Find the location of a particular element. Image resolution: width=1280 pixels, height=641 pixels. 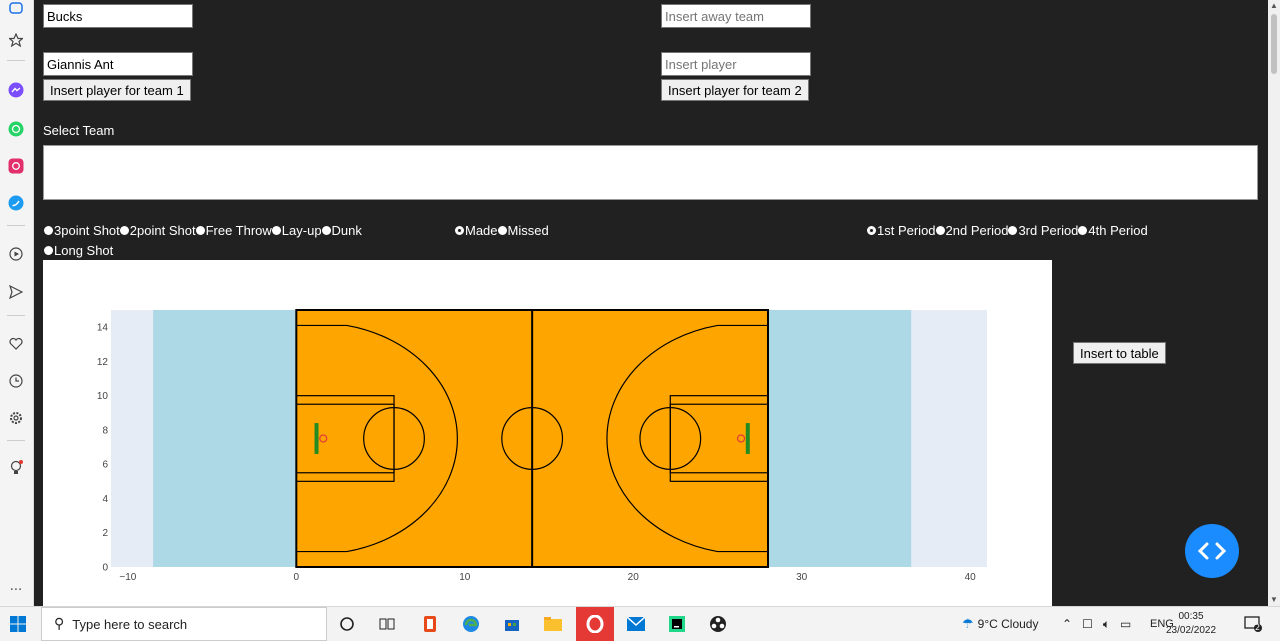

x-tick-label: 0 is located at coordinates (297, 577).